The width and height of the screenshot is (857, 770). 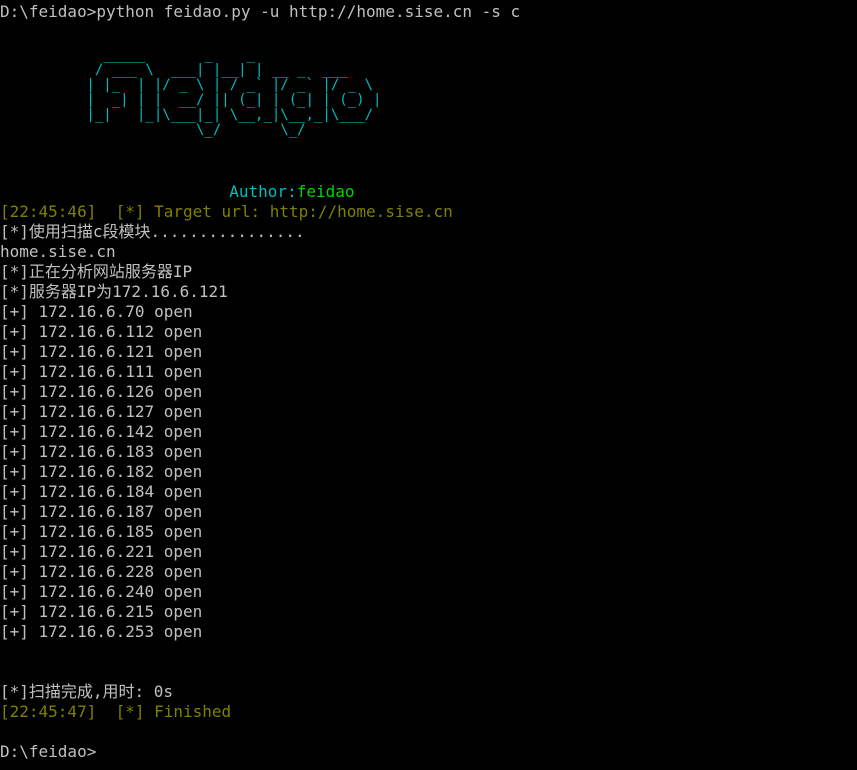 I want to click on result-line: [+] 172.16.6.187 open, so click(x=101, y=511).